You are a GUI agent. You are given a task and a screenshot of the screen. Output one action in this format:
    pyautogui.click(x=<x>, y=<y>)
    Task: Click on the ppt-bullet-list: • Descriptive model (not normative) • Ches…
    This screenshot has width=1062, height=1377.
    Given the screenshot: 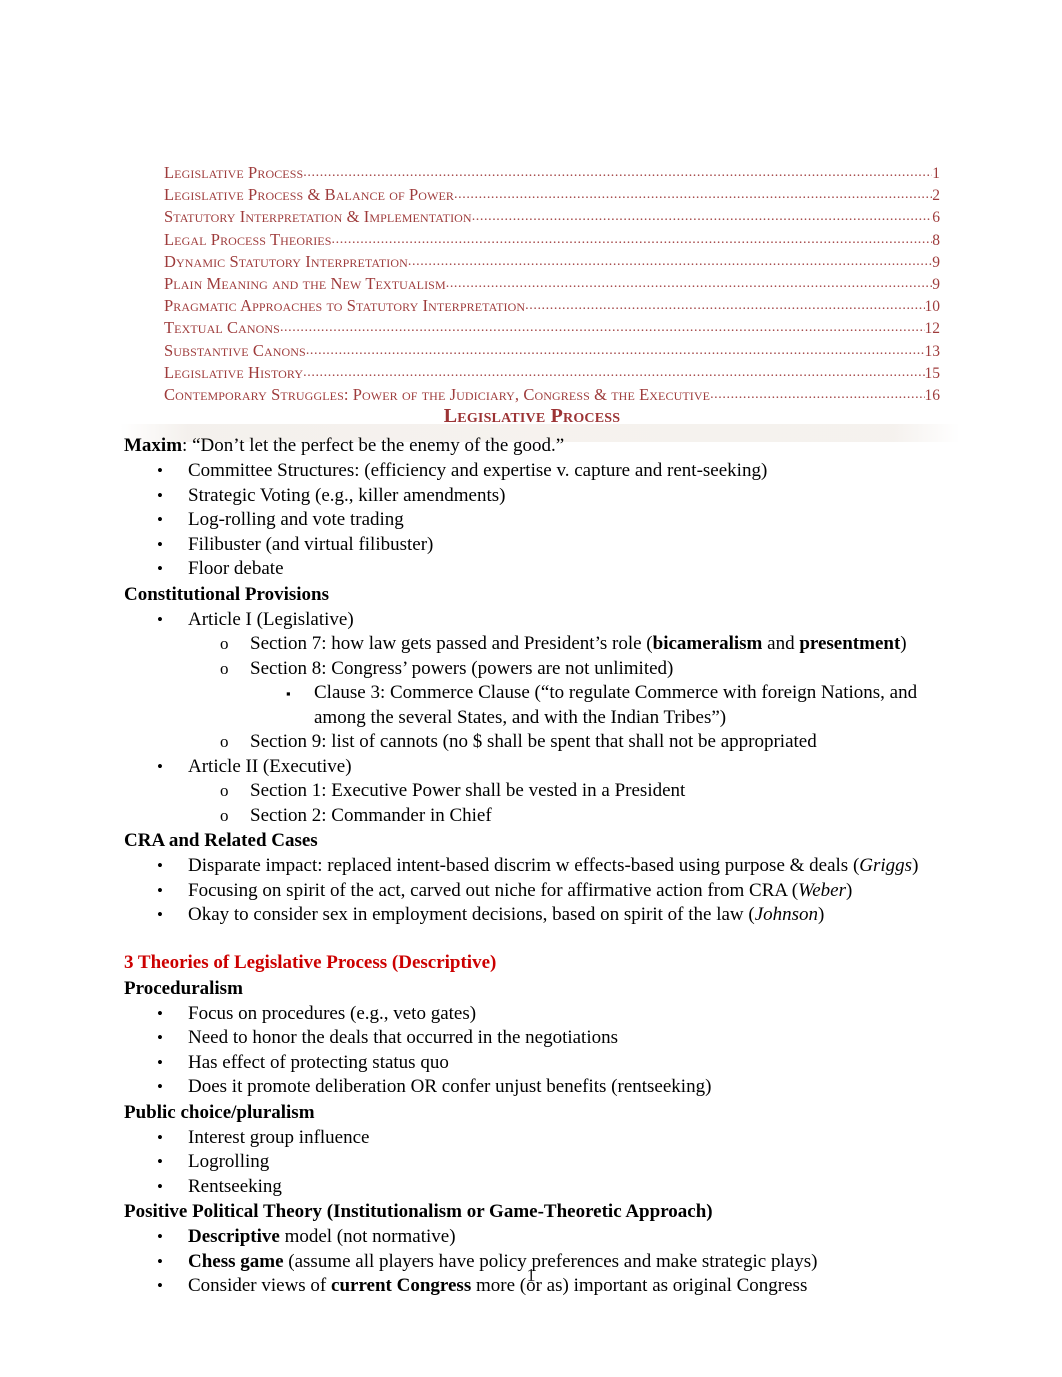 What is the action you would take?
    pyautogui.click(x=532, y=1262)
    